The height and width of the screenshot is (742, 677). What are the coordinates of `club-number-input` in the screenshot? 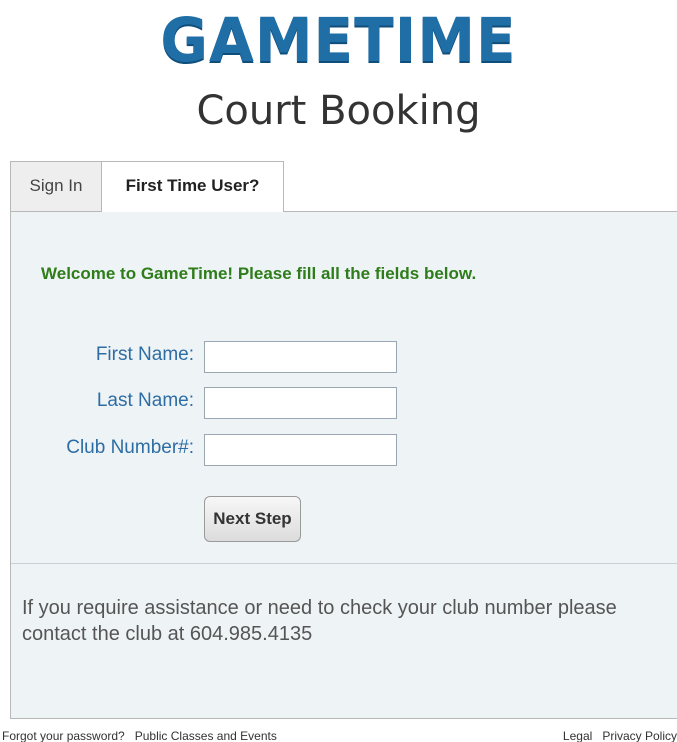 It's located at (300, 450).